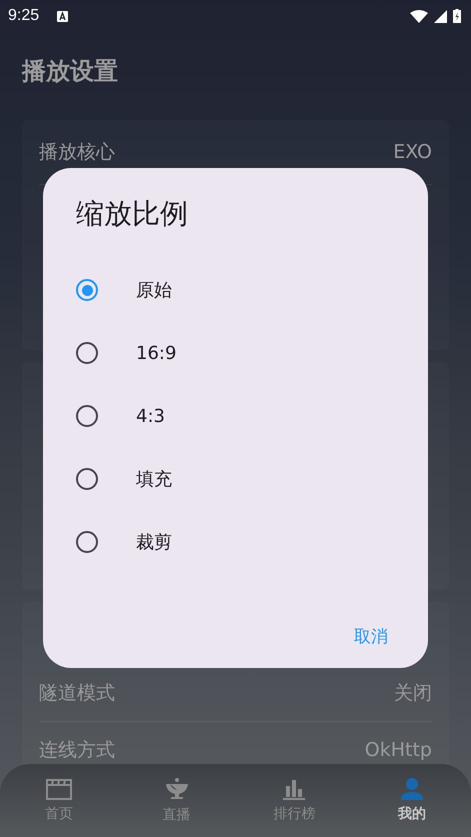 The width and height of the screenshot is (471, 837). What do you see at coordinates (77, 750) in the screenshot?
I see `setting-label: 连线方式` at bounding box center [77, 750].